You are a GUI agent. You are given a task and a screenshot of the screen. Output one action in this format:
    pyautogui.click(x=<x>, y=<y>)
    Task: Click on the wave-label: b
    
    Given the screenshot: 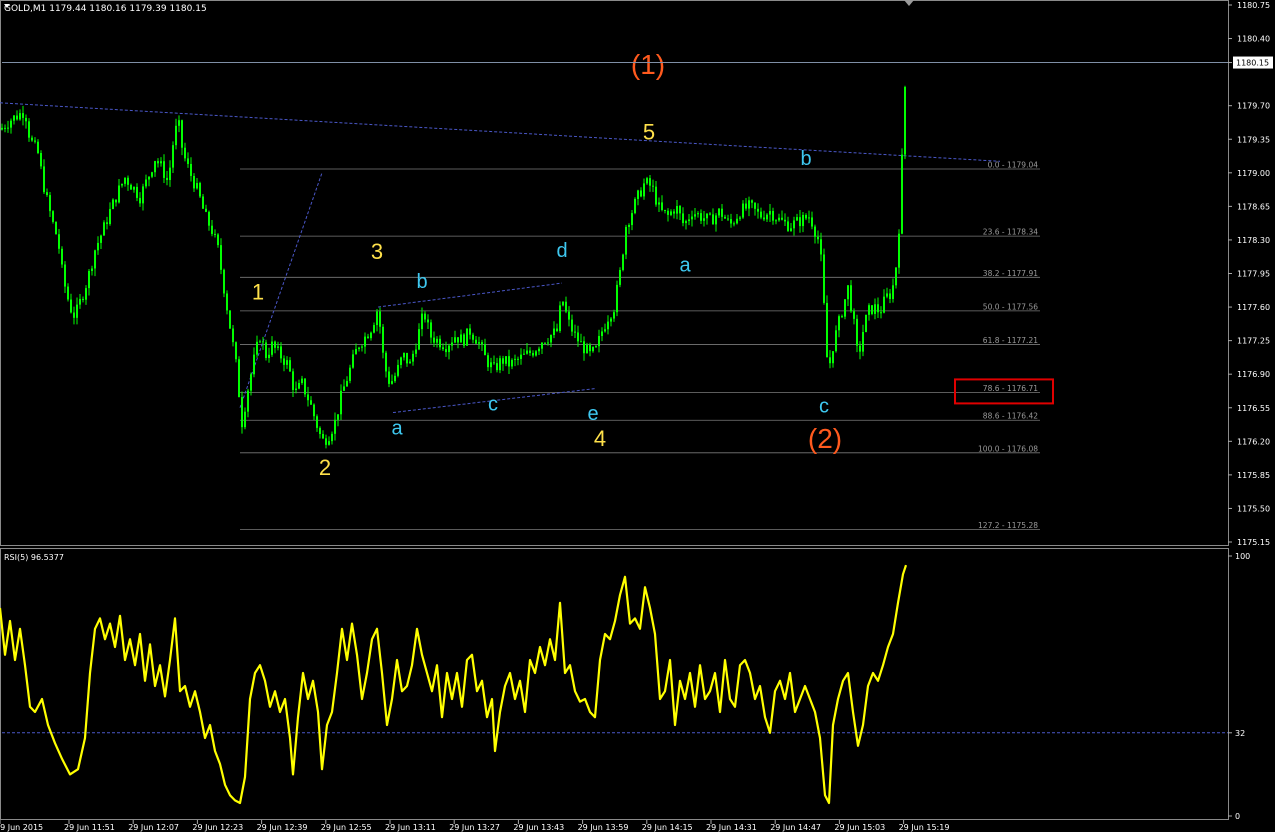 What is the action you would take?
    pyautogui.click(x=805, y=159)
    